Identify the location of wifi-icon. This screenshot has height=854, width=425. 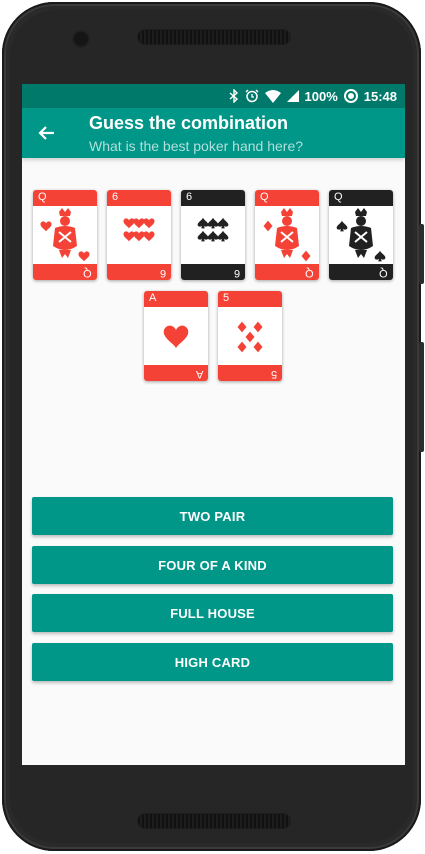
(272, 96).